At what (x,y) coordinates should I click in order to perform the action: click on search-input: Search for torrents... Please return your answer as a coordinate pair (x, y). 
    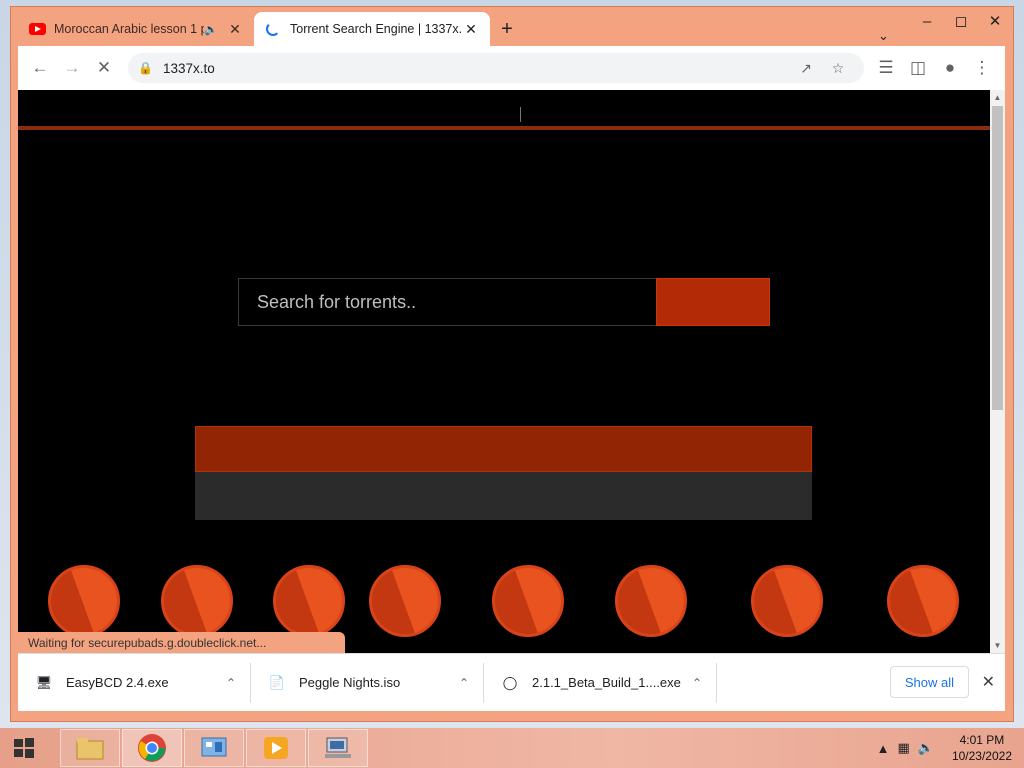
    Looking at the image, I should click on (447, 302).